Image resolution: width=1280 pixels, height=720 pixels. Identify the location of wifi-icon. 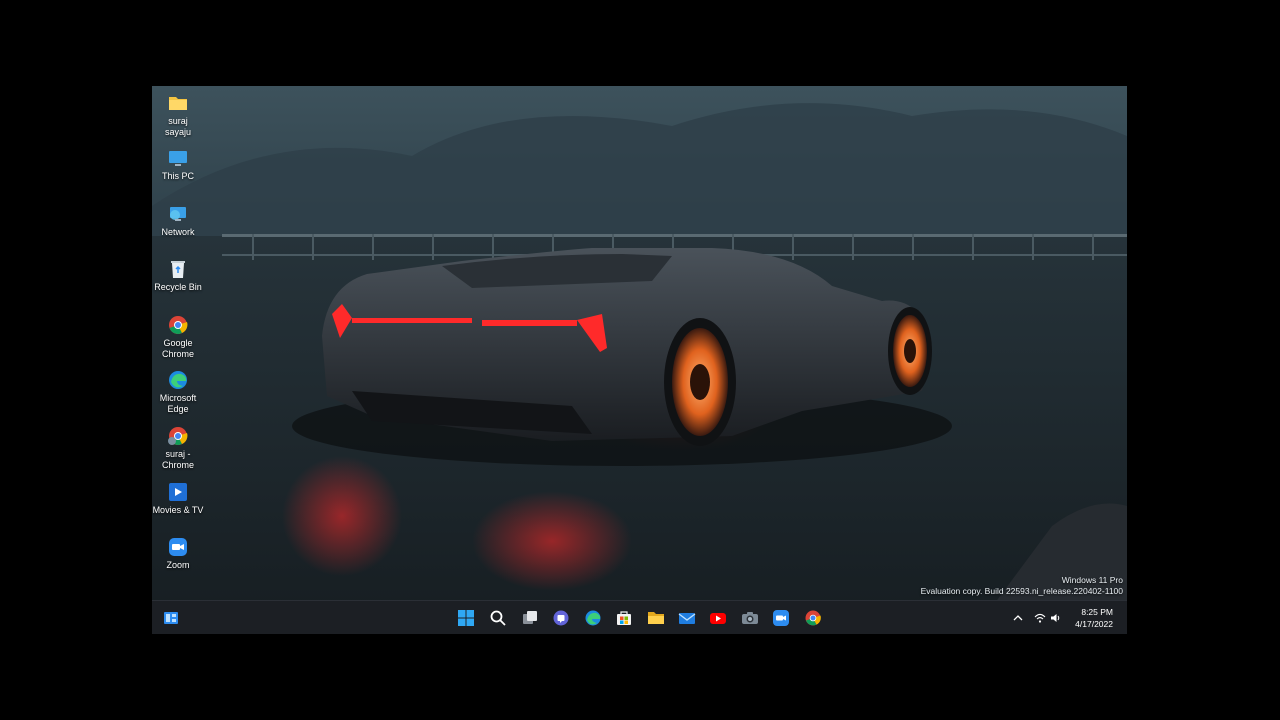
(1040, 618).